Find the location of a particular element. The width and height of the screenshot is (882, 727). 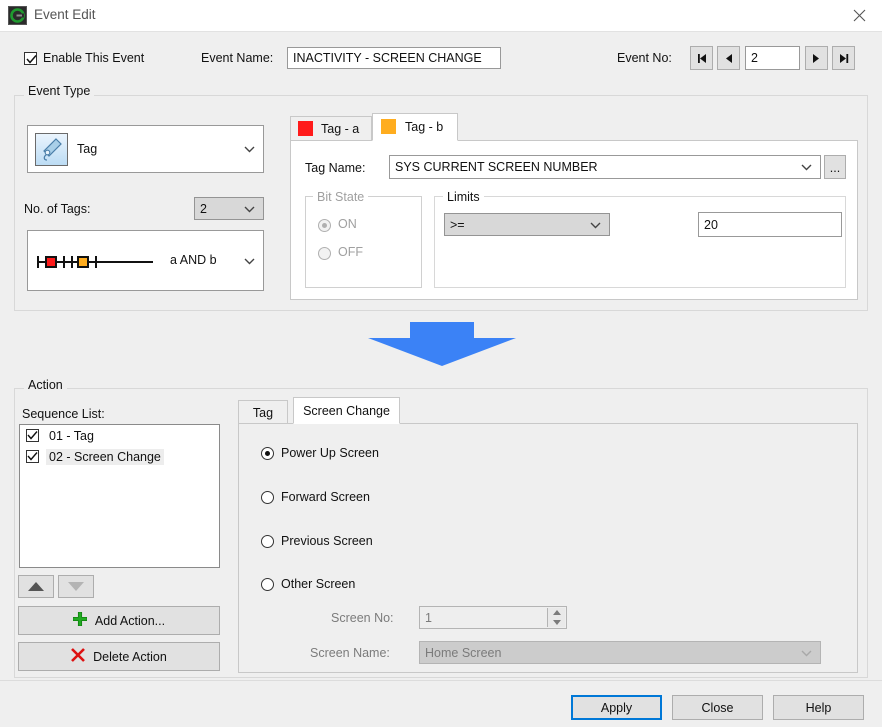

tab-tag-b: Tag - b is located at coordinates (415, 127).